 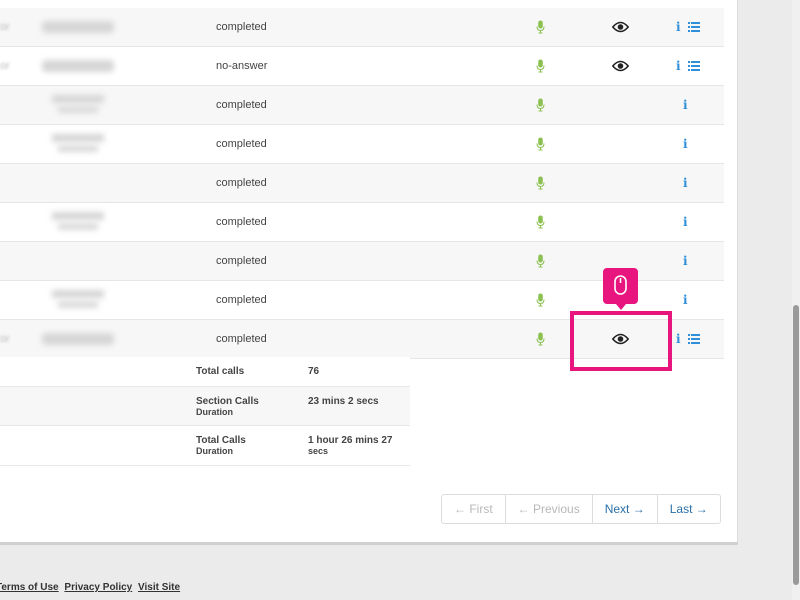 What do you see at coordinates (214, 412) in the screenshot?
I see `section-duration-label-line2: Duration` at bounding box center [214, 412].